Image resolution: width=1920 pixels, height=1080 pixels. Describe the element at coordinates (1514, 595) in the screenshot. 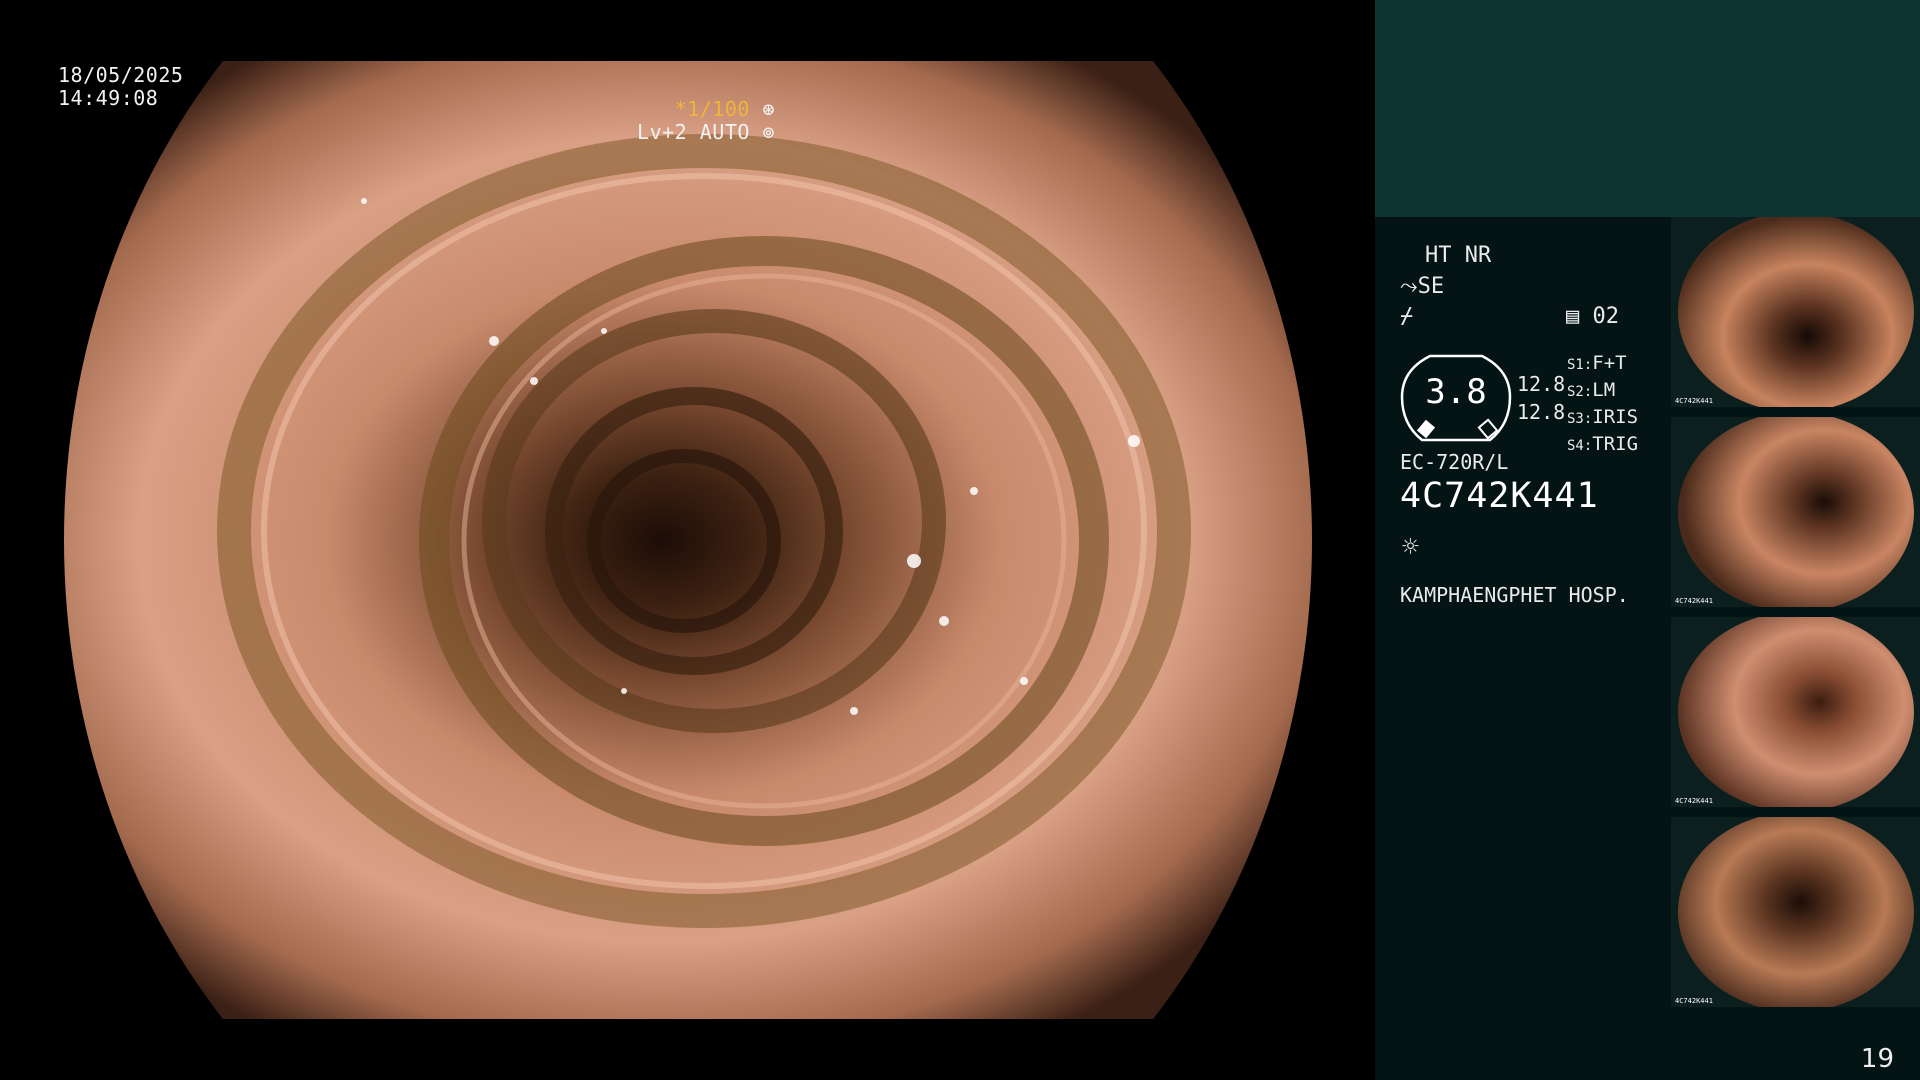

I see `hospital-name: KAMPHAENGPHET HOSP.` at that location.